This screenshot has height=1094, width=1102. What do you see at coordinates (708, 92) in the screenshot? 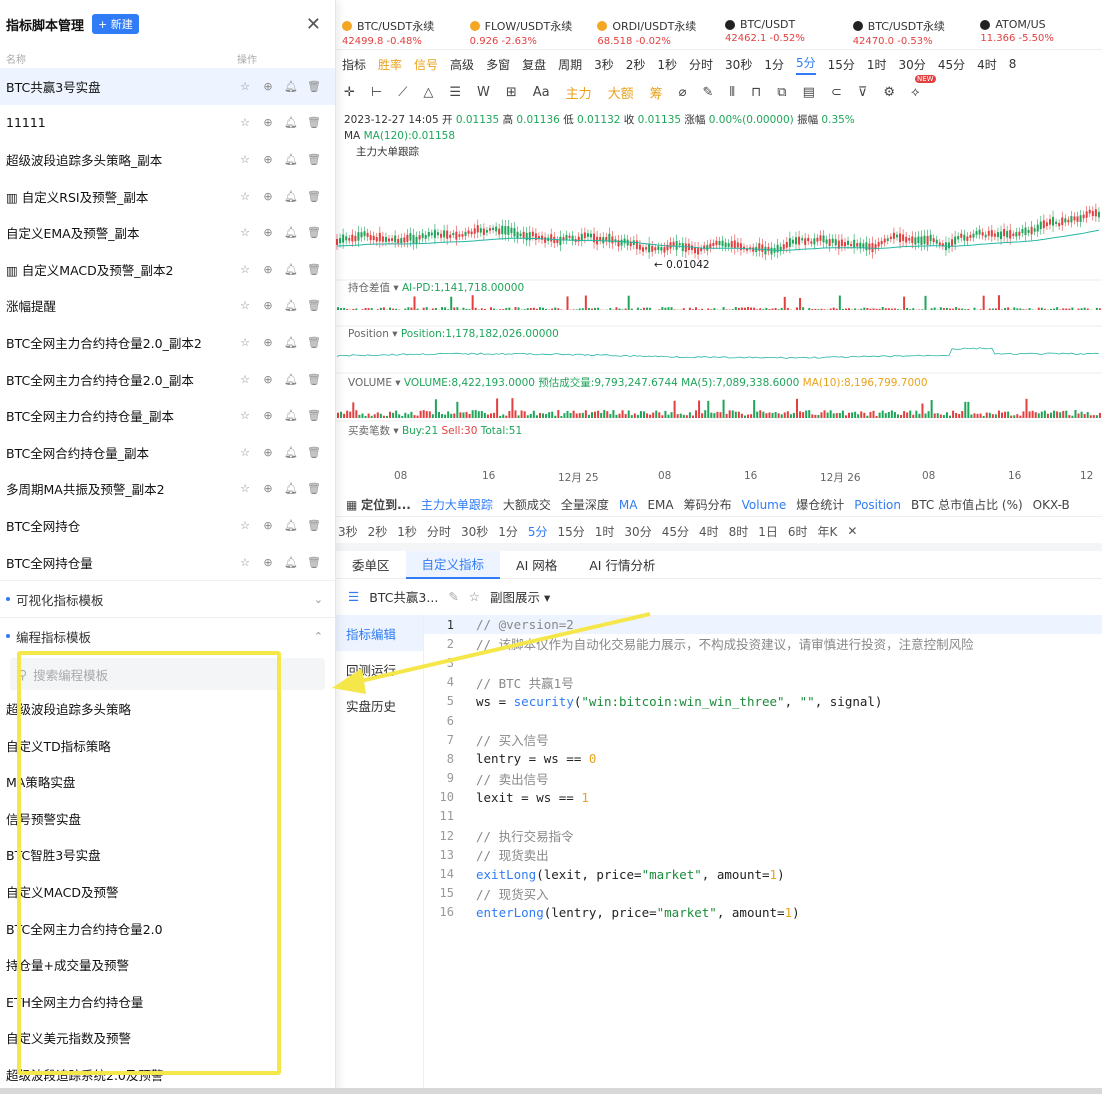
I see `pen-icon: ✎` at bounding box center [708, 92].